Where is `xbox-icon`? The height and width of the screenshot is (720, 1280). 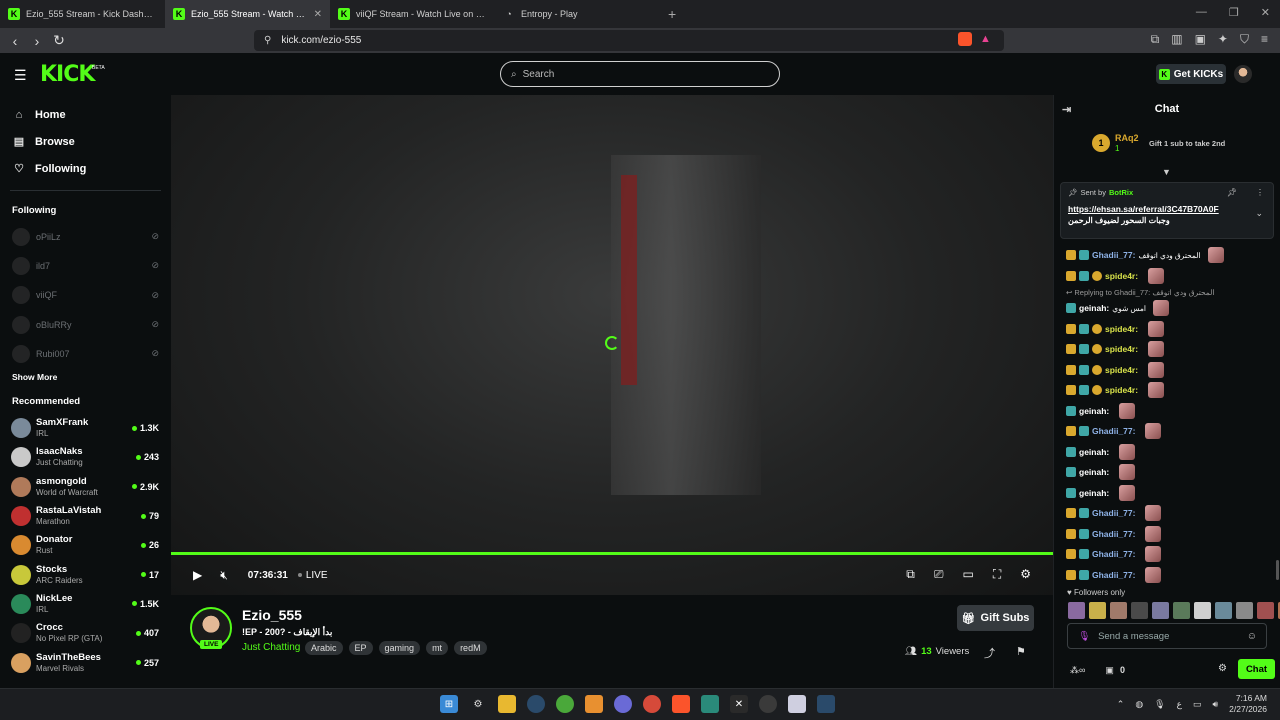
xbox-icon is located at coordinates (565, 704).